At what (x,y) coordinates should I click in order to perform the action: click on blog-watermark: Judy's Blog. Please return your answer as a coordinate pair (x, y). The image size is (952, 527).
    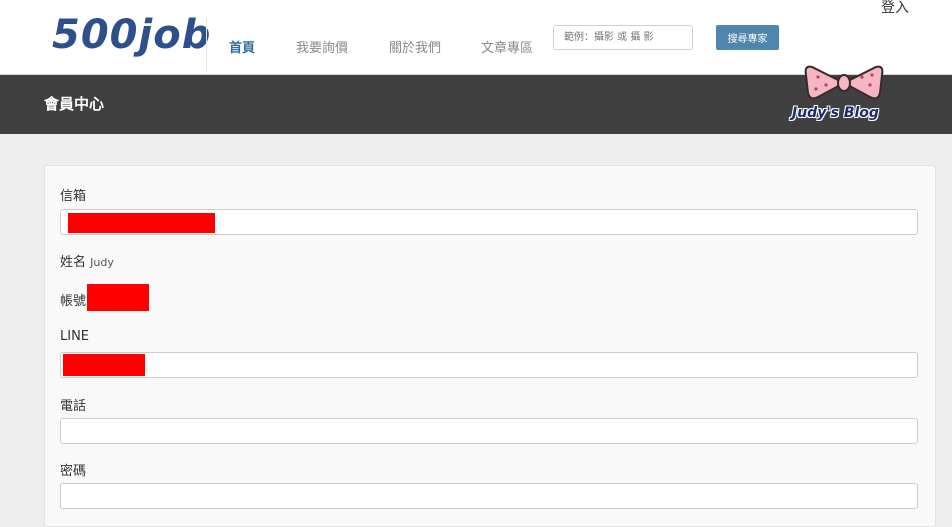
    Looking at the image, I should click on (845, 98).